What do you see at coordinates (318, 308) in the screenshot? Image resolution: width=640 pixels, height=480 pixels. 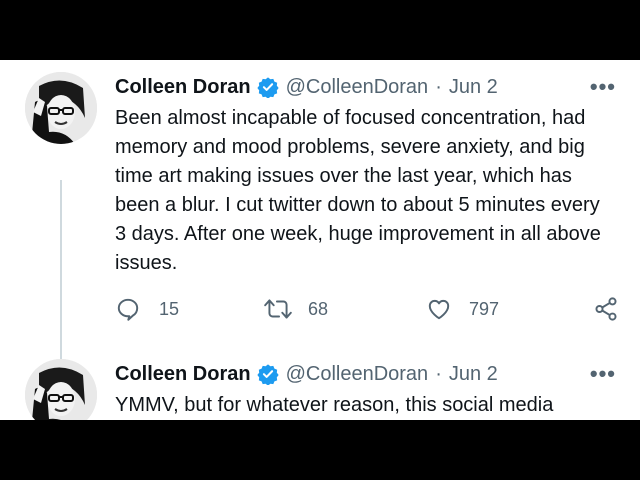 I see `retweet-count: 68` at bounding box center [318, 308].